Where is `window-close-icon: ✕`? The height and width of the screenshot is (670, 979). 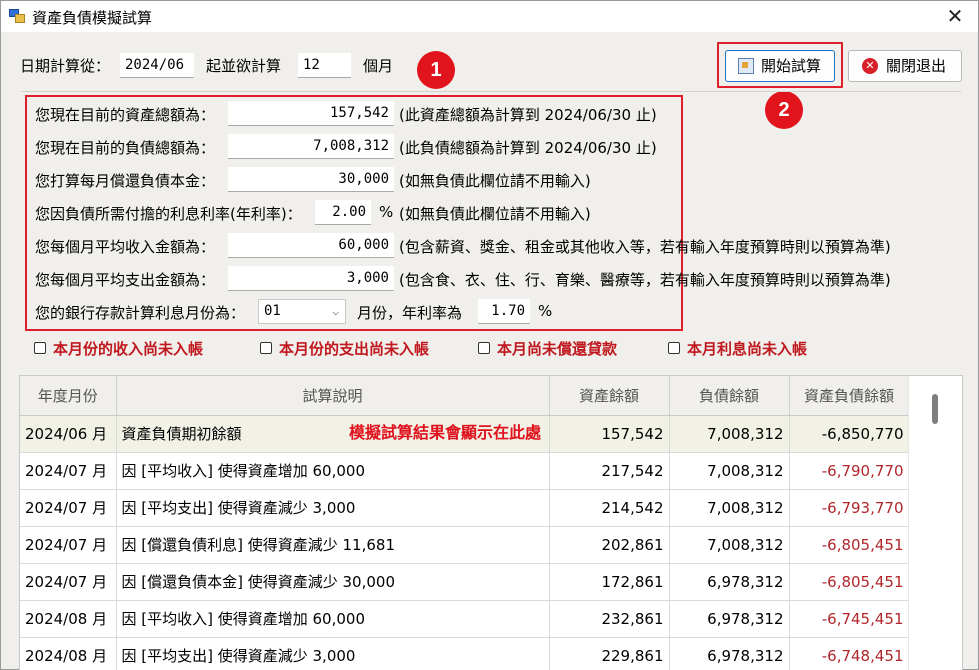
window-close-icon: ✕ is located at coordinates (955, 16).